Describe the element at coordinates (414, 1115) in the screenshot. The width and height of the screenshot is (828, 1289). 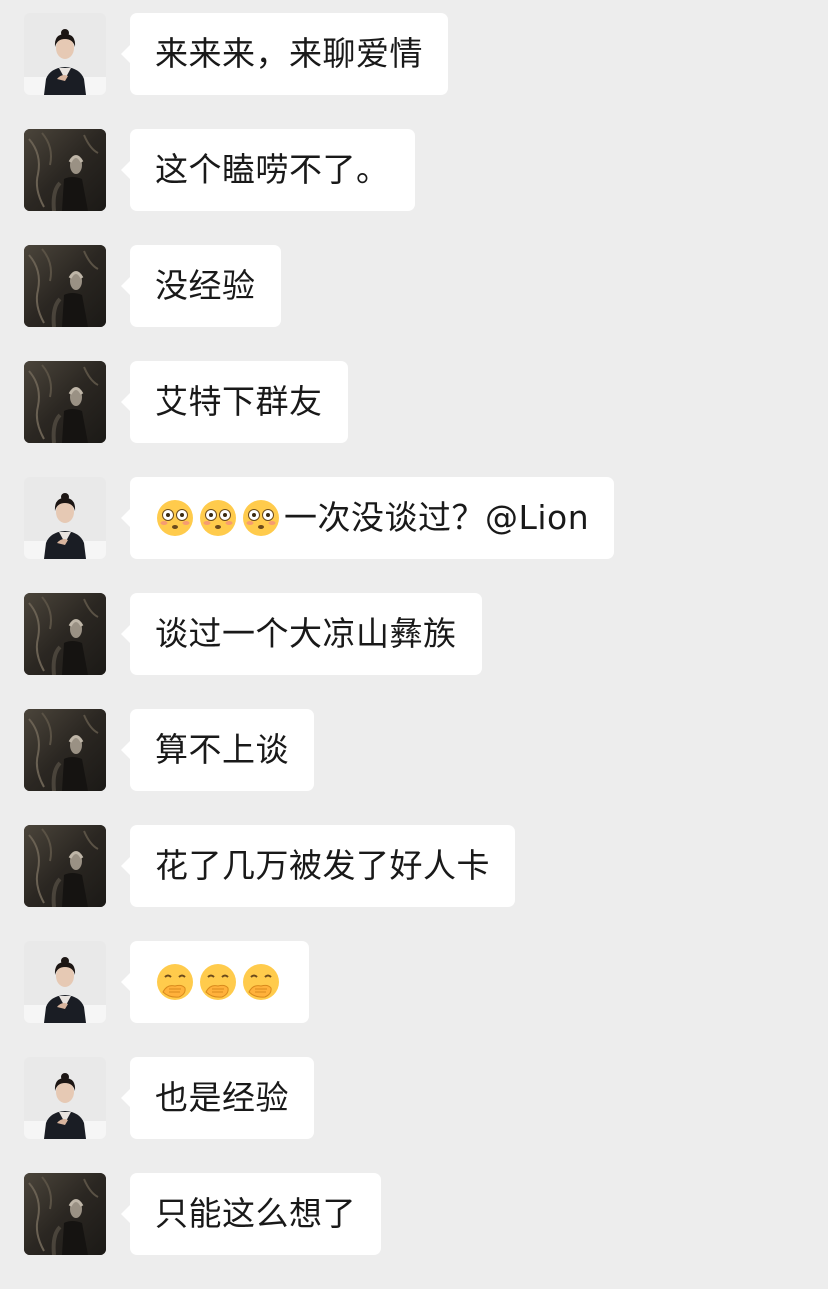
I see `message-row: 也是经验` at that location.